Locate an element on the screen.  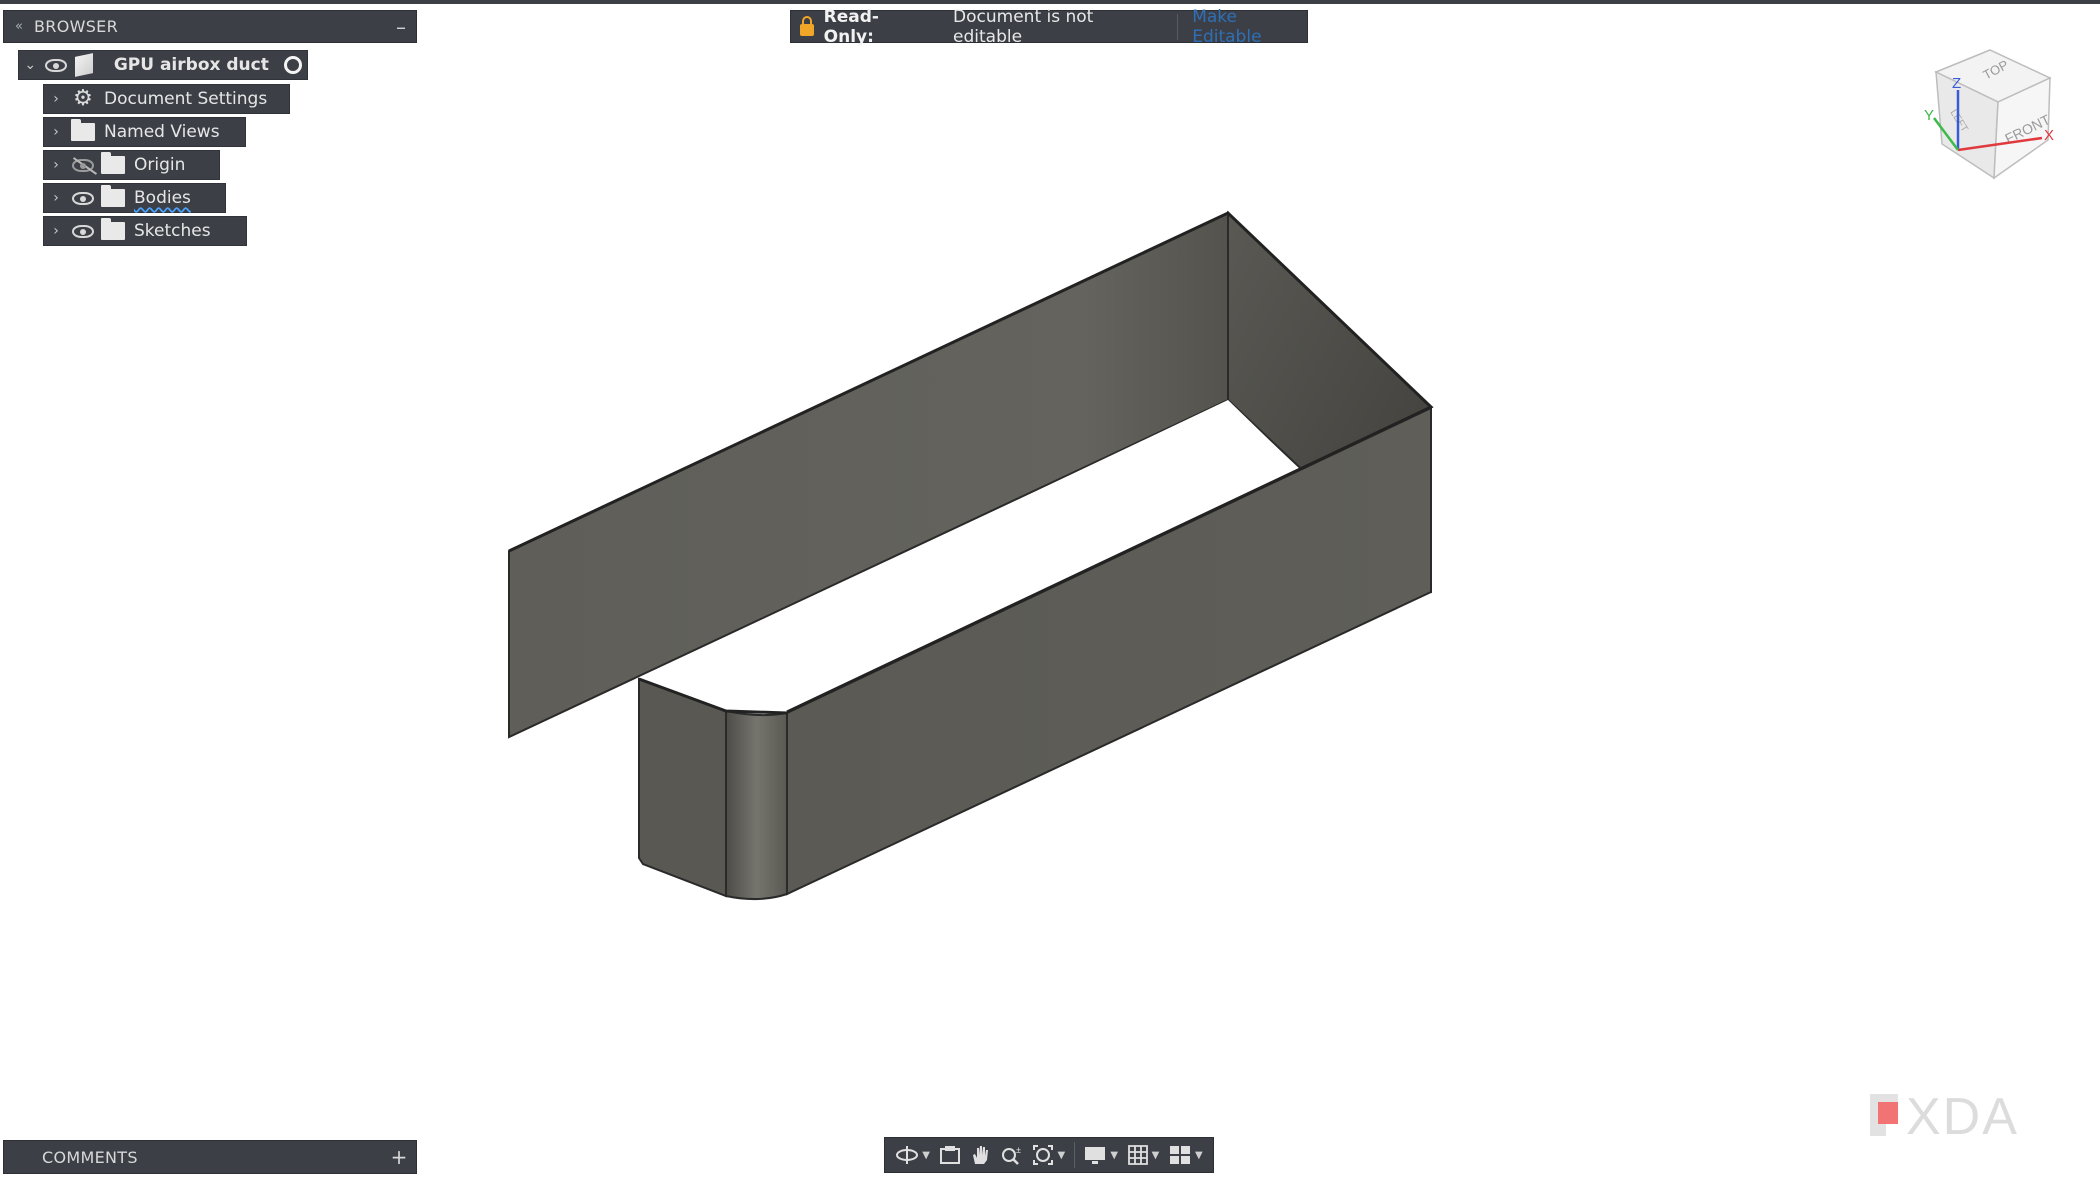
minimize-icon: – is located at coordinates (401, 27).